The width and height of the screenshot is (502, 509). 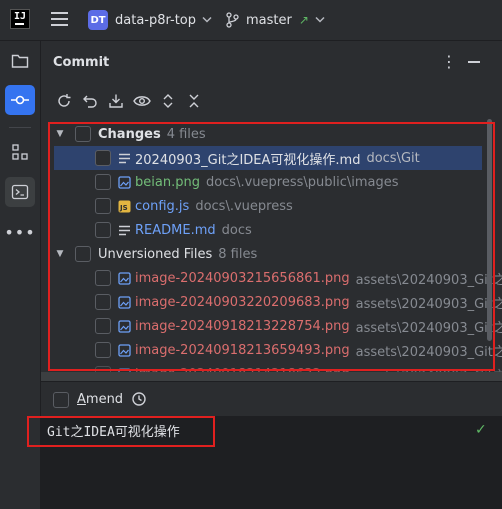 I want to click on more-tools-button: •••, so click(x=20, y=232).